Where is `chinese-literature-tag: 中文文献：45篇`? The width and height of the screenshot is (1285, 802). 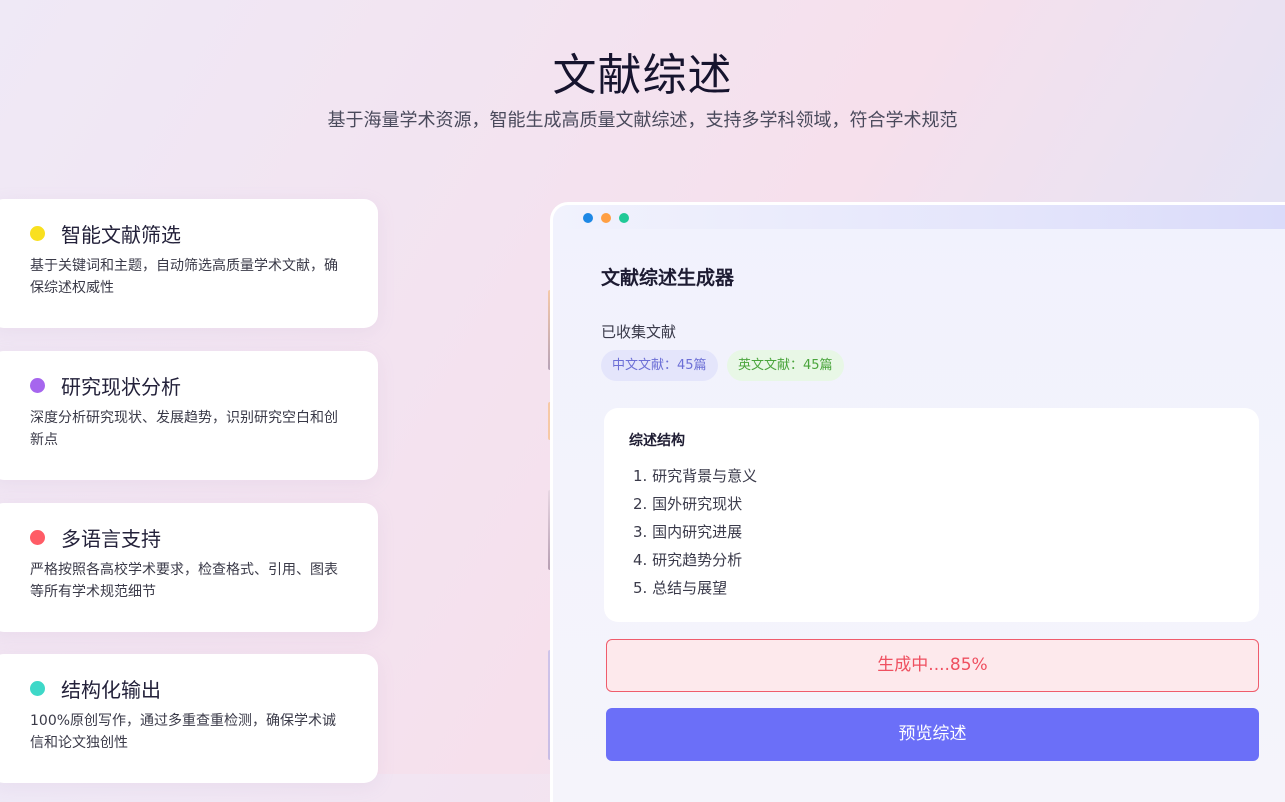
chinese-literature-tag: 中文文献：45篇 is located at coordinates (659, 365).